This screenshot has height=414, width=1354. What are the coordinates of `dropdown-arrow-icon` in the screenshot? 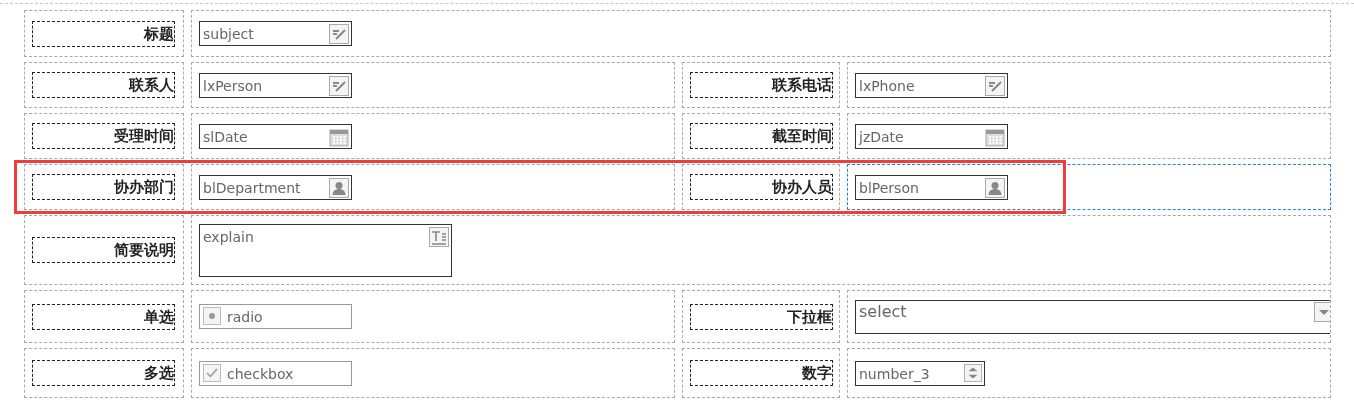 It's located at (1322, 311).